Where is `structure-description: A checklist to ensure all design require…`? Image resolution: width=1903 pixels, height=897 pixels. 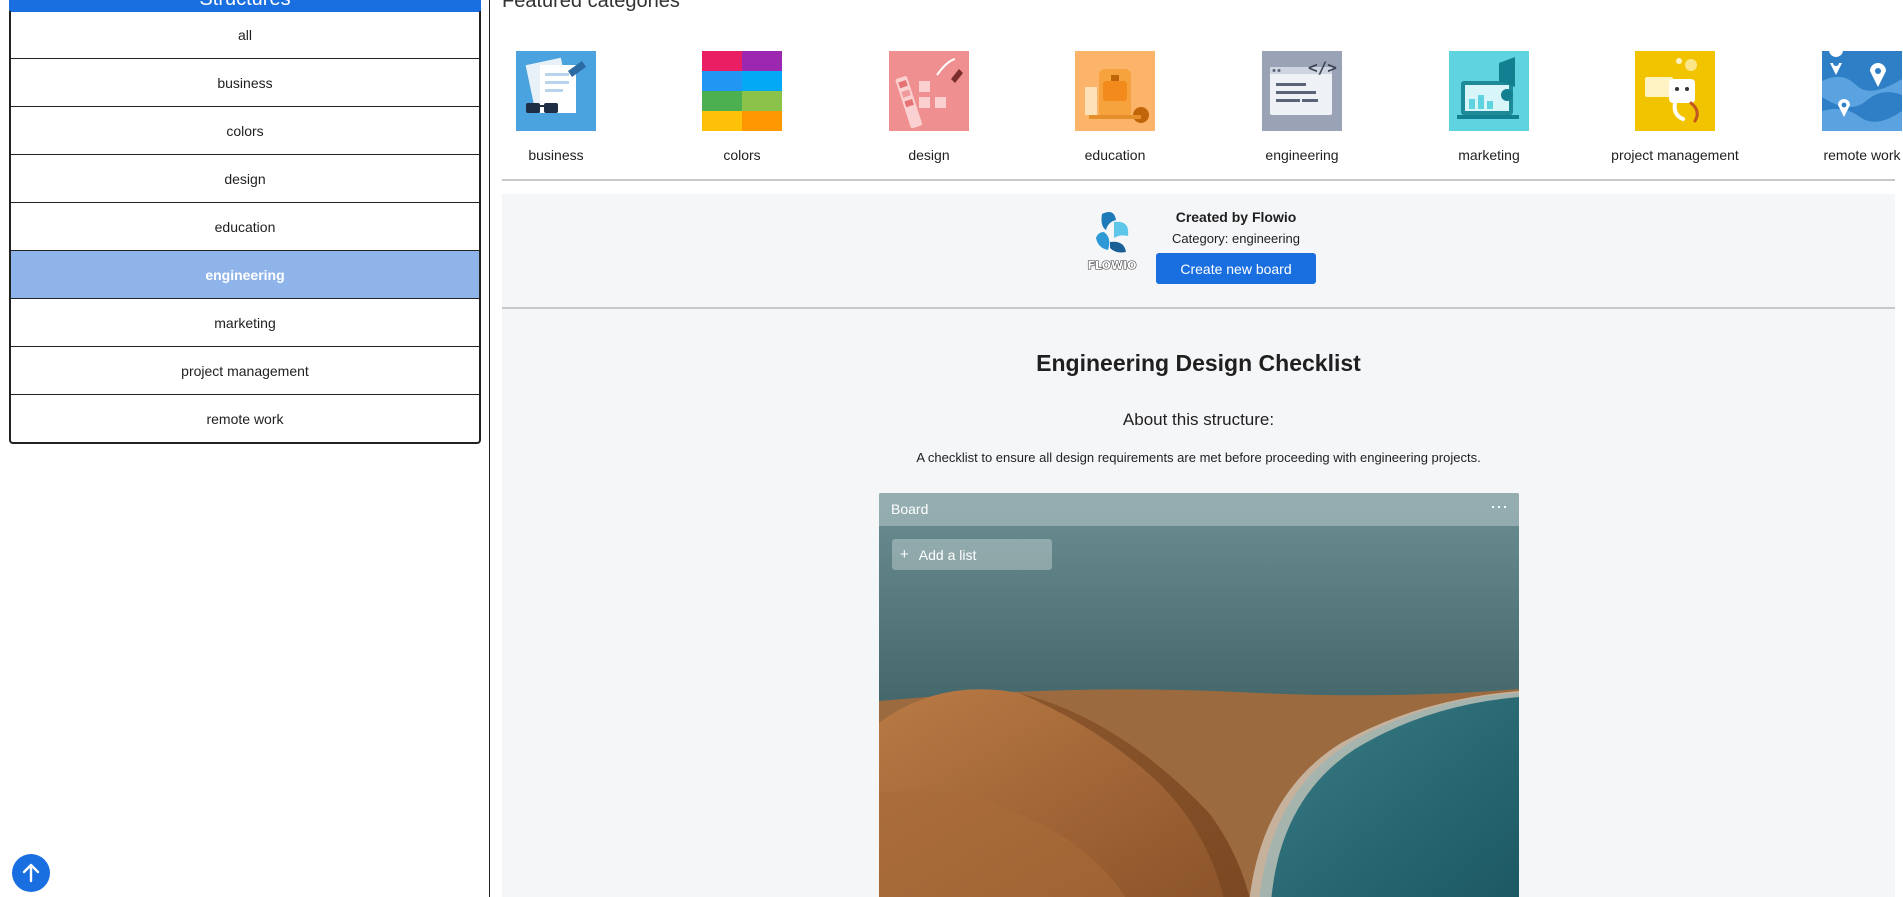 structure-description: A checklist to ensure all design require… is located at coordinates (1198, 457).